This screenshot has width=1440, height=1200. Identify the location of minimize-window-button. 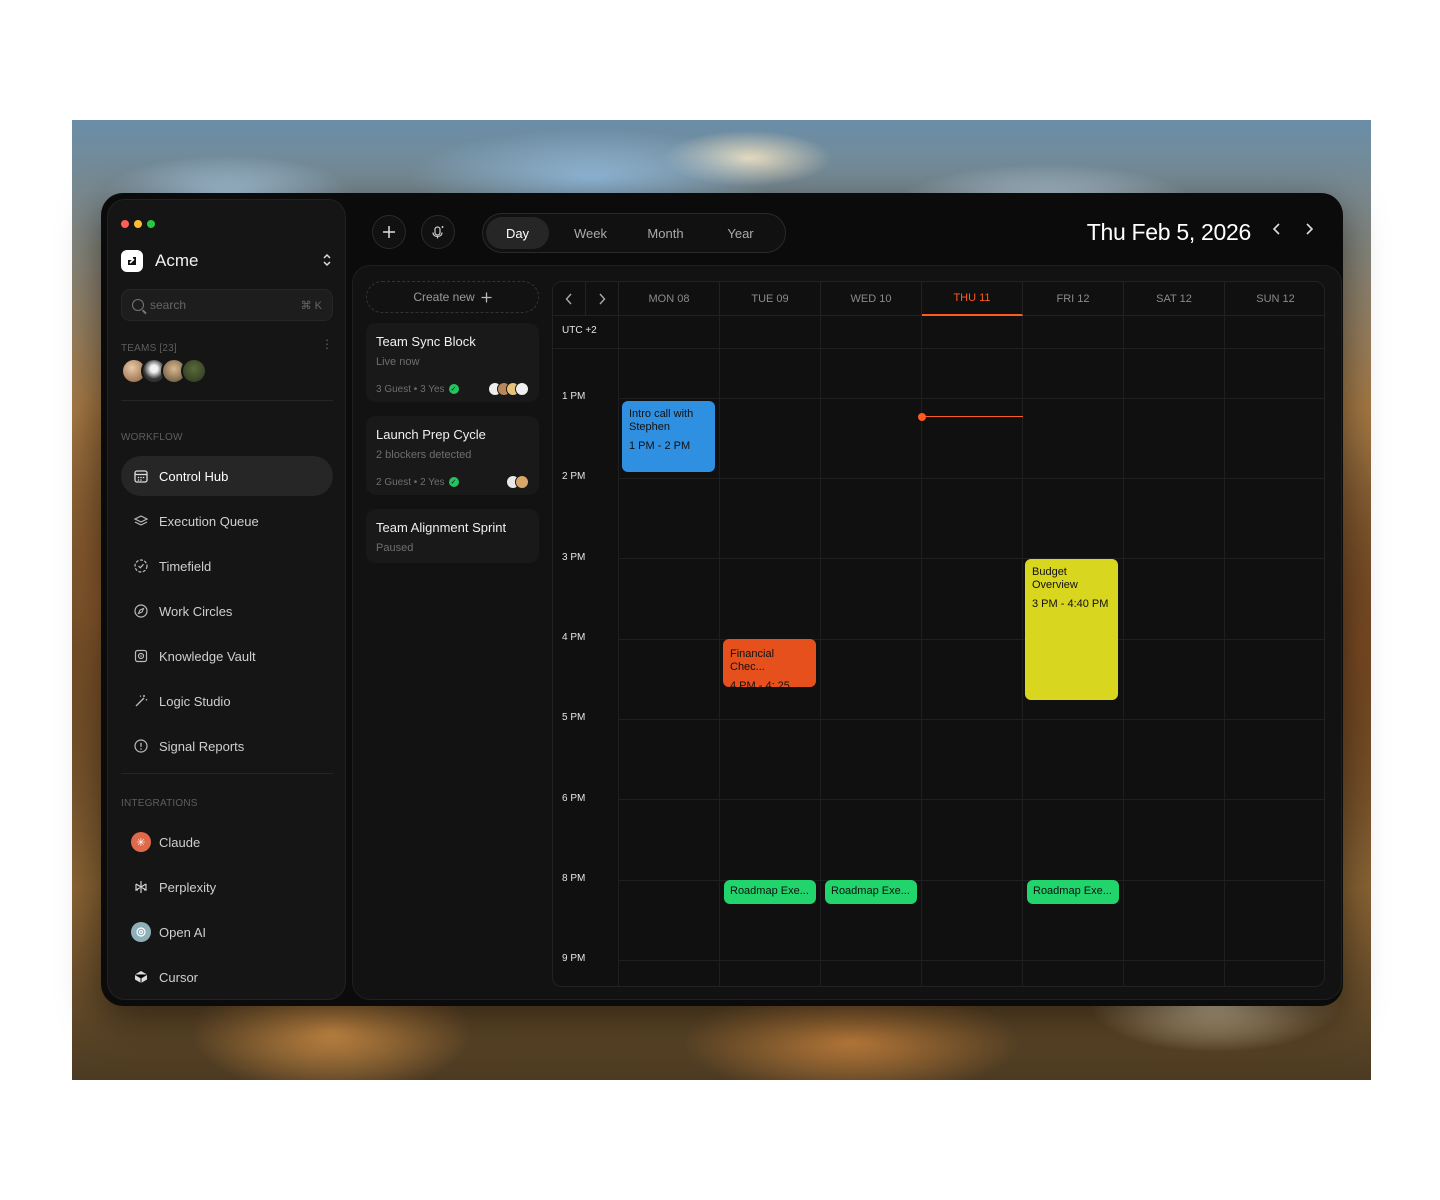
(138, 224).